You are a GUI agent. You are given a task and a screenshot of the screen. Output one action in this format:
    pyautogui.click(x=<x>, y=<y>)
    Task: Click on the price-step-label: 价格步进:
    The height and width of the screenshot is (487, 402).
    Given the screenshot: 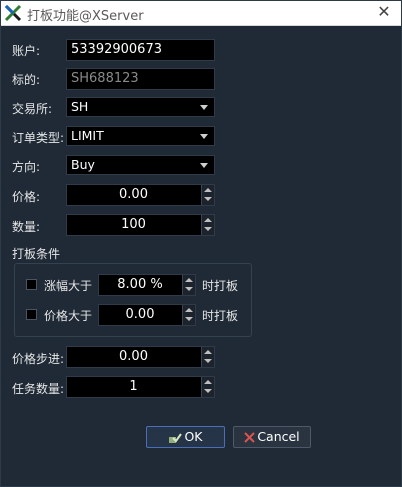 What is the action you would take?
    pyautogui.click(x=38, y=359)
    